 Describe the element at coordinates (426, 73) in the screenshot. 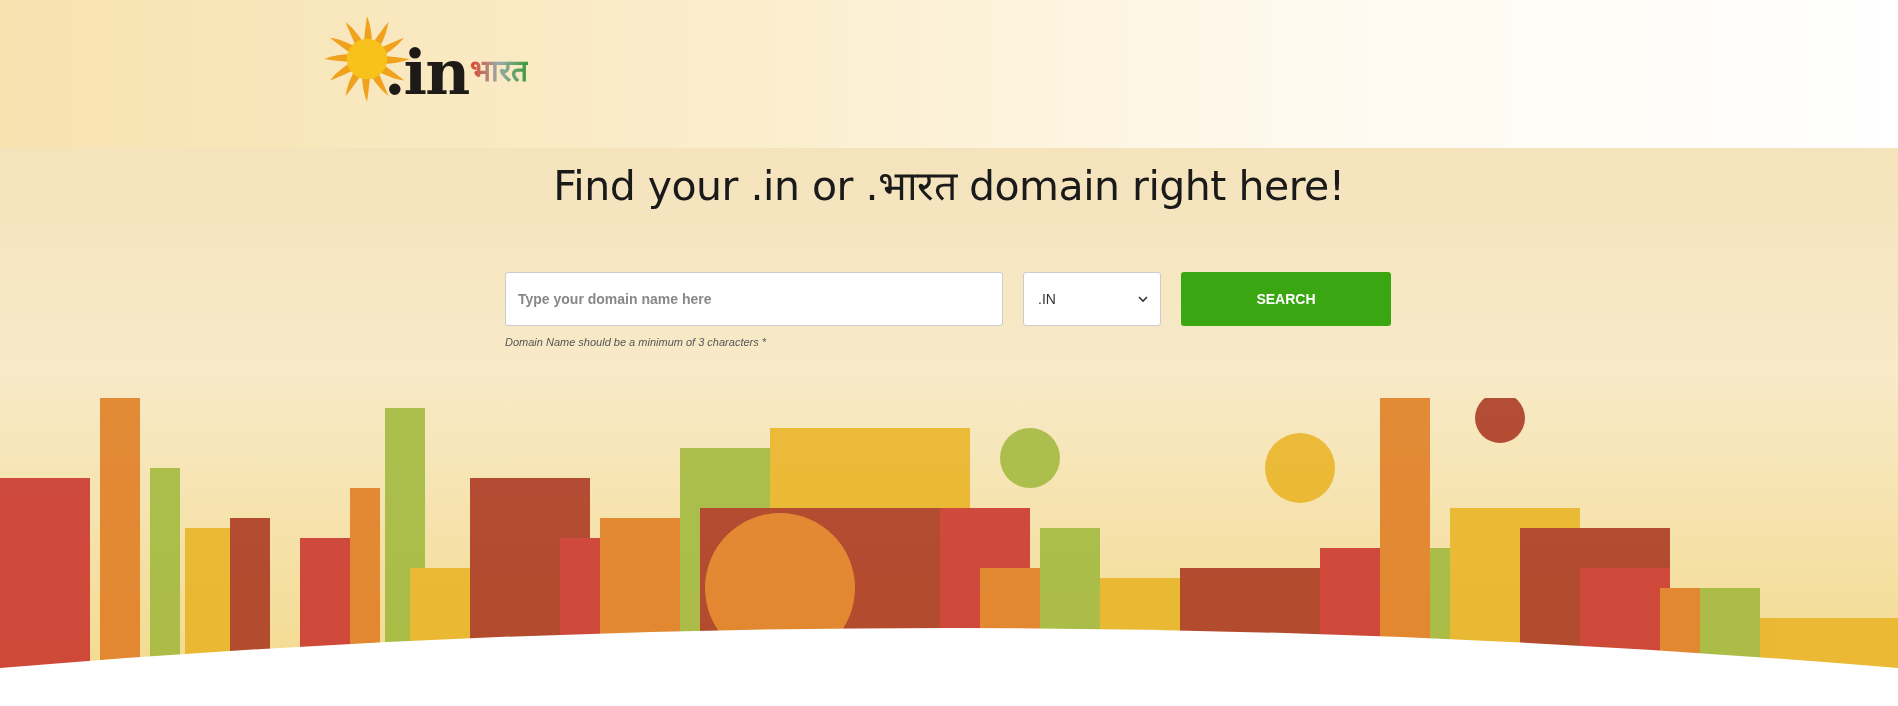

I see `logo-text: .in` at that location.